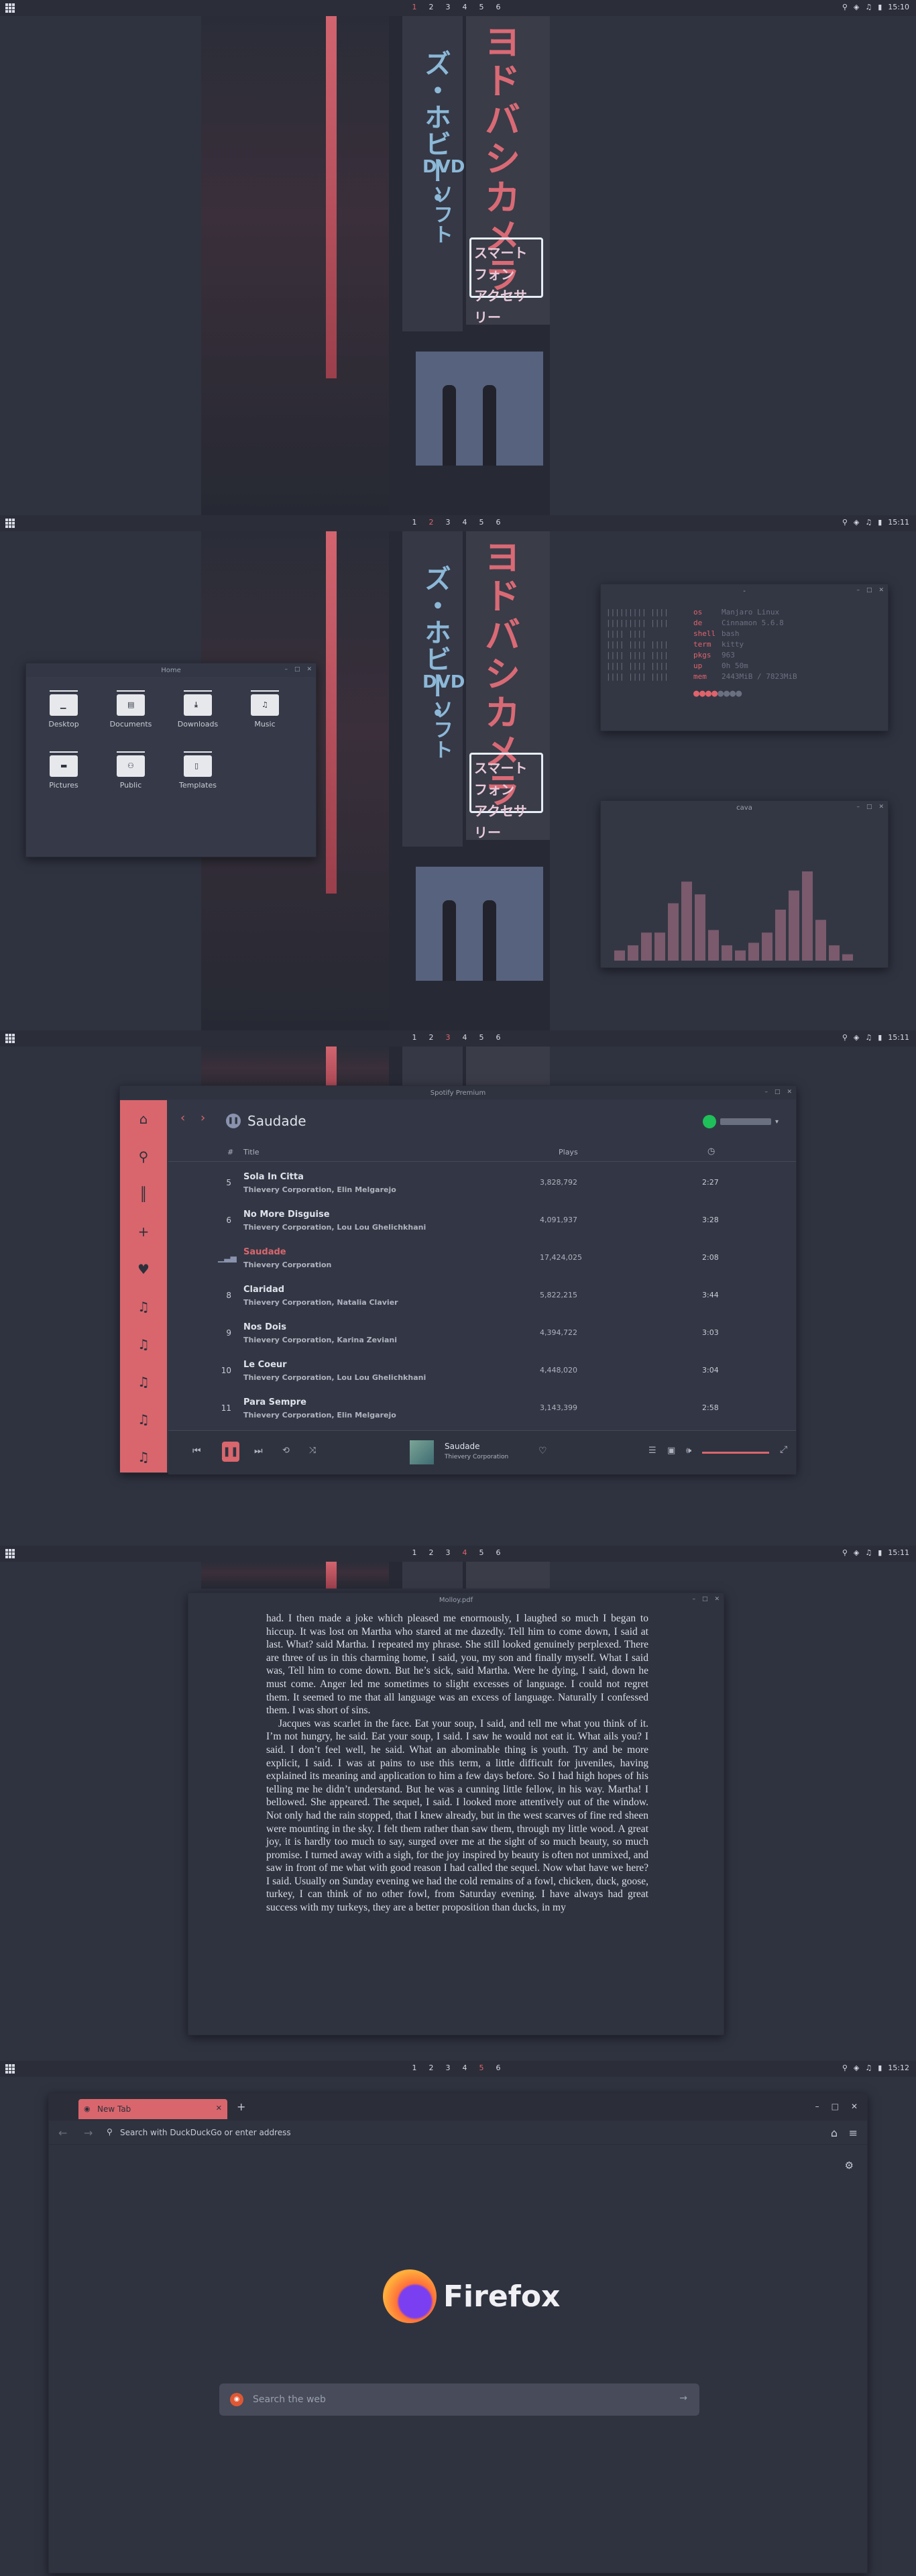 The image size is (916, 2576). I want to click on forward-icon: →, so click(88, 2133).